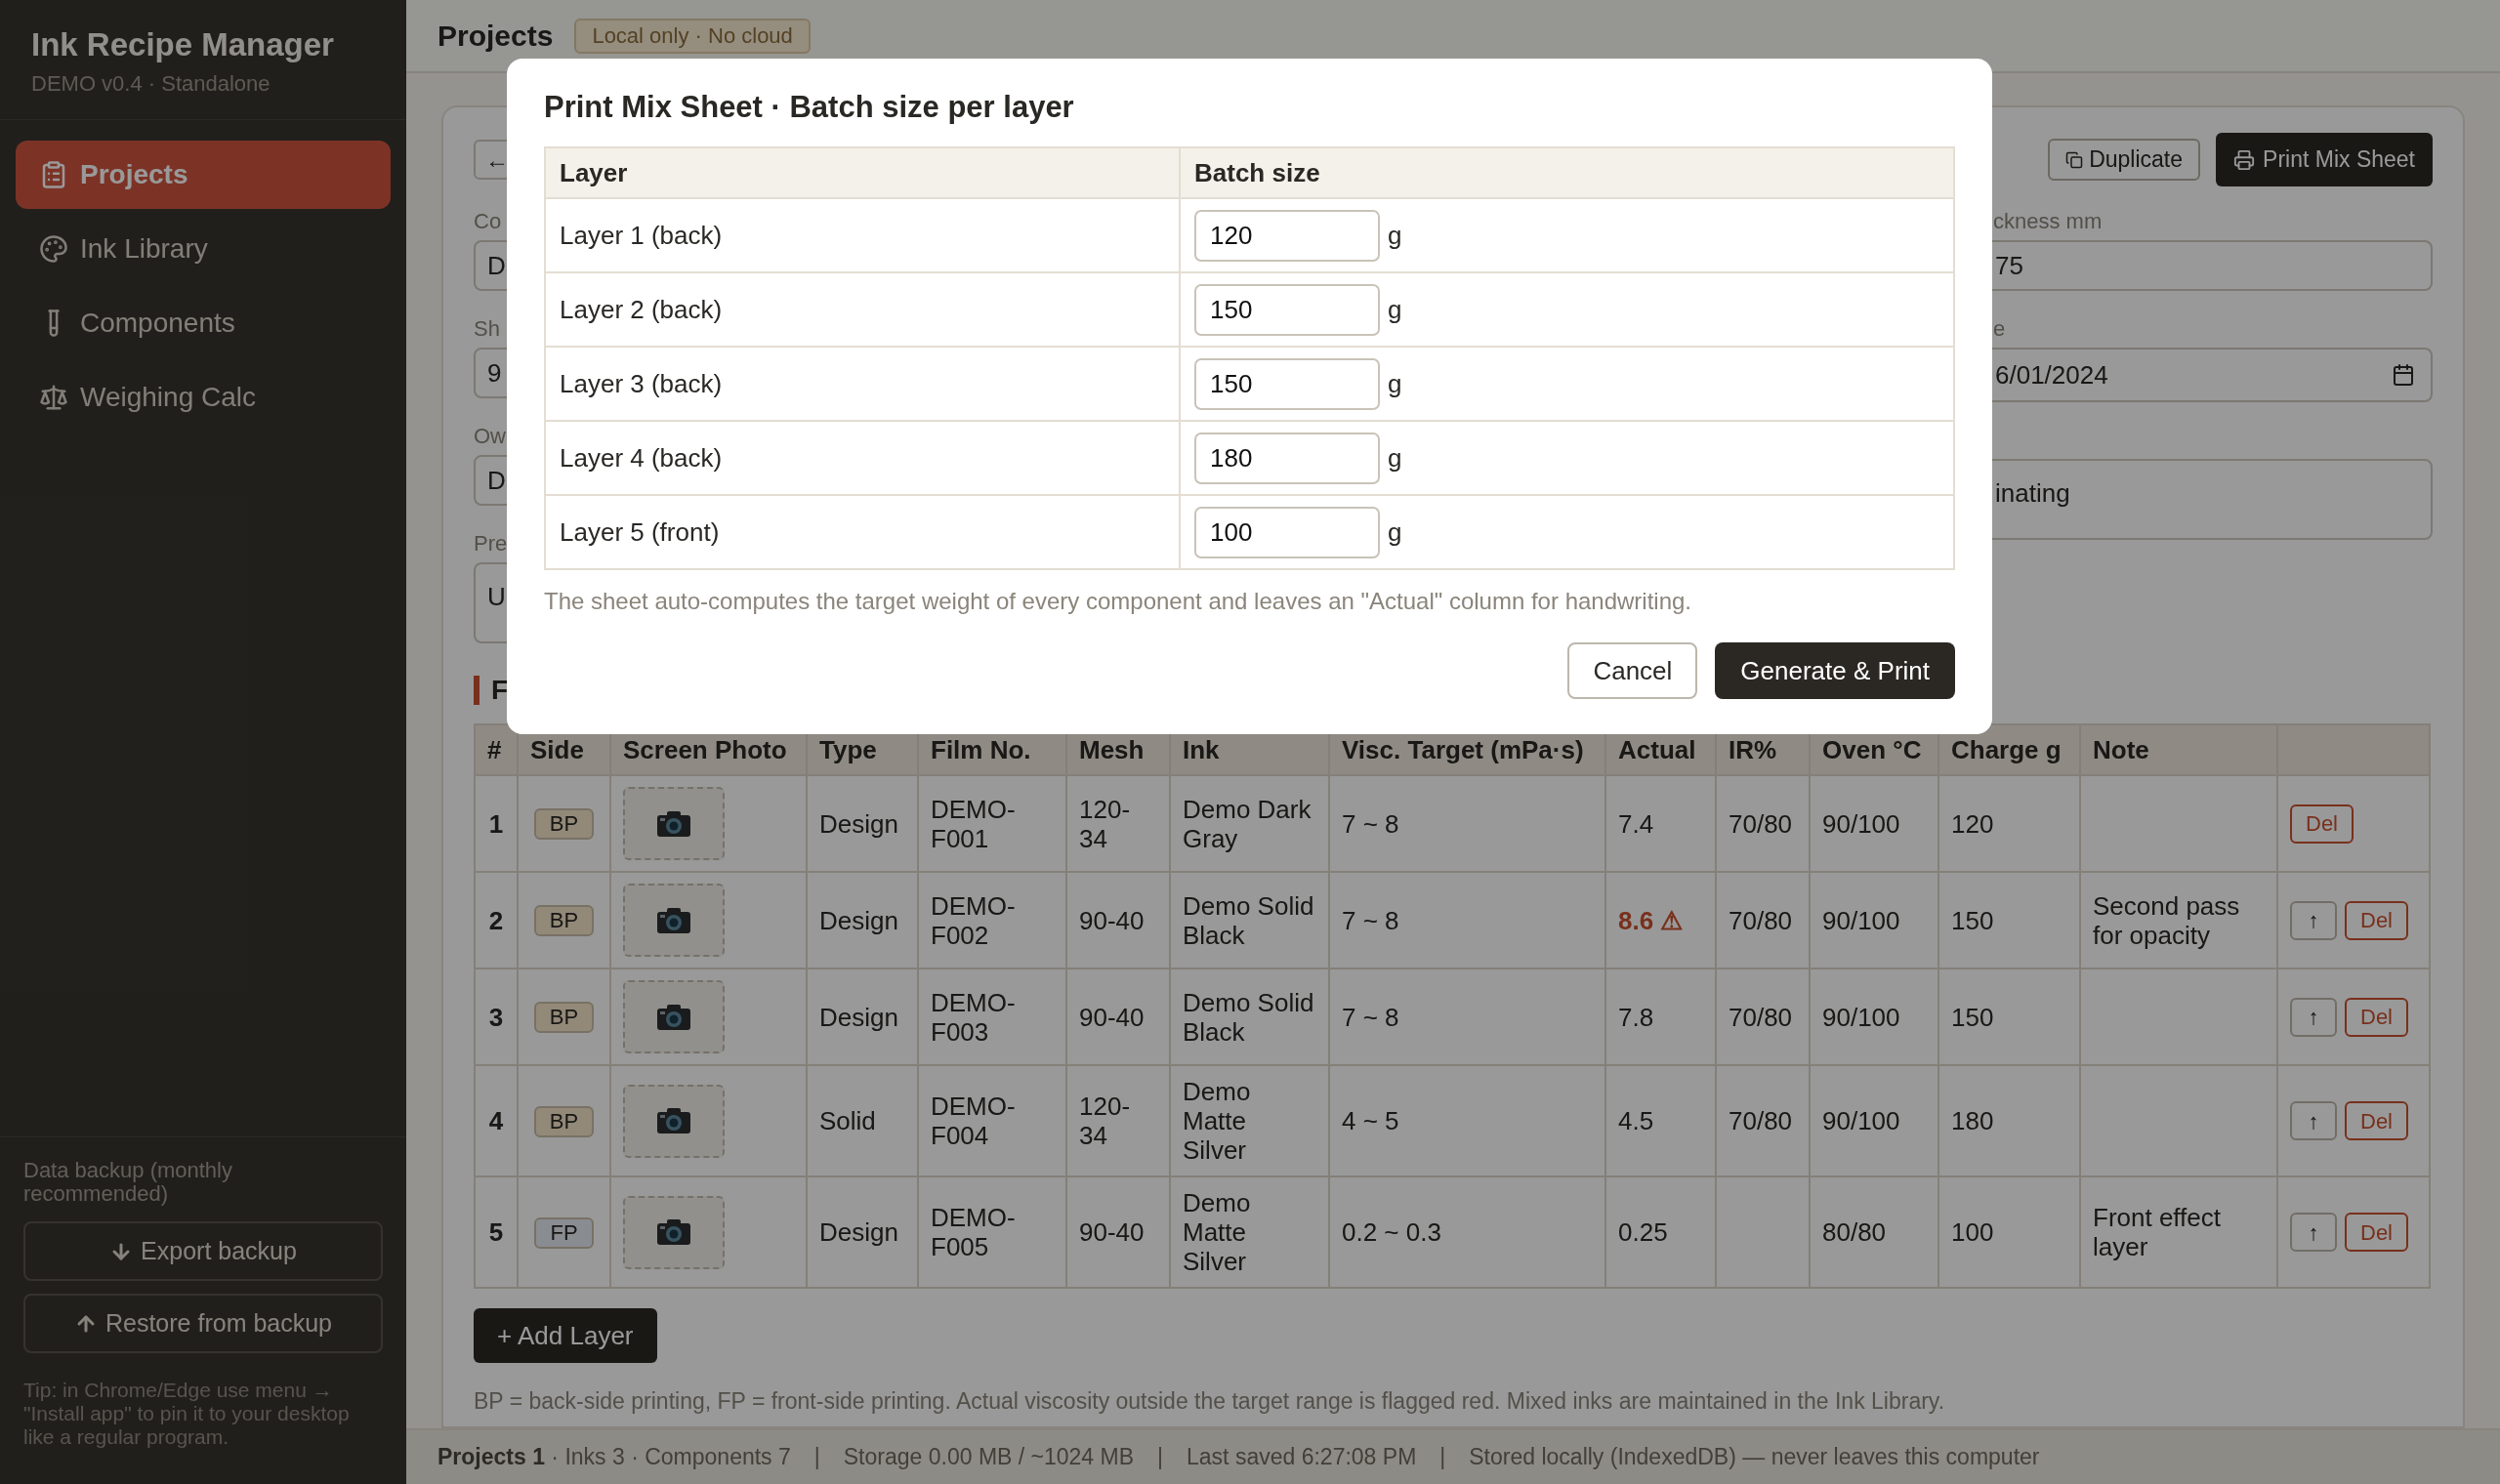  What do you see at coordinates (488, 222) in the screenshot?
I see `field-label: Co` at bounding box center [488, 222].